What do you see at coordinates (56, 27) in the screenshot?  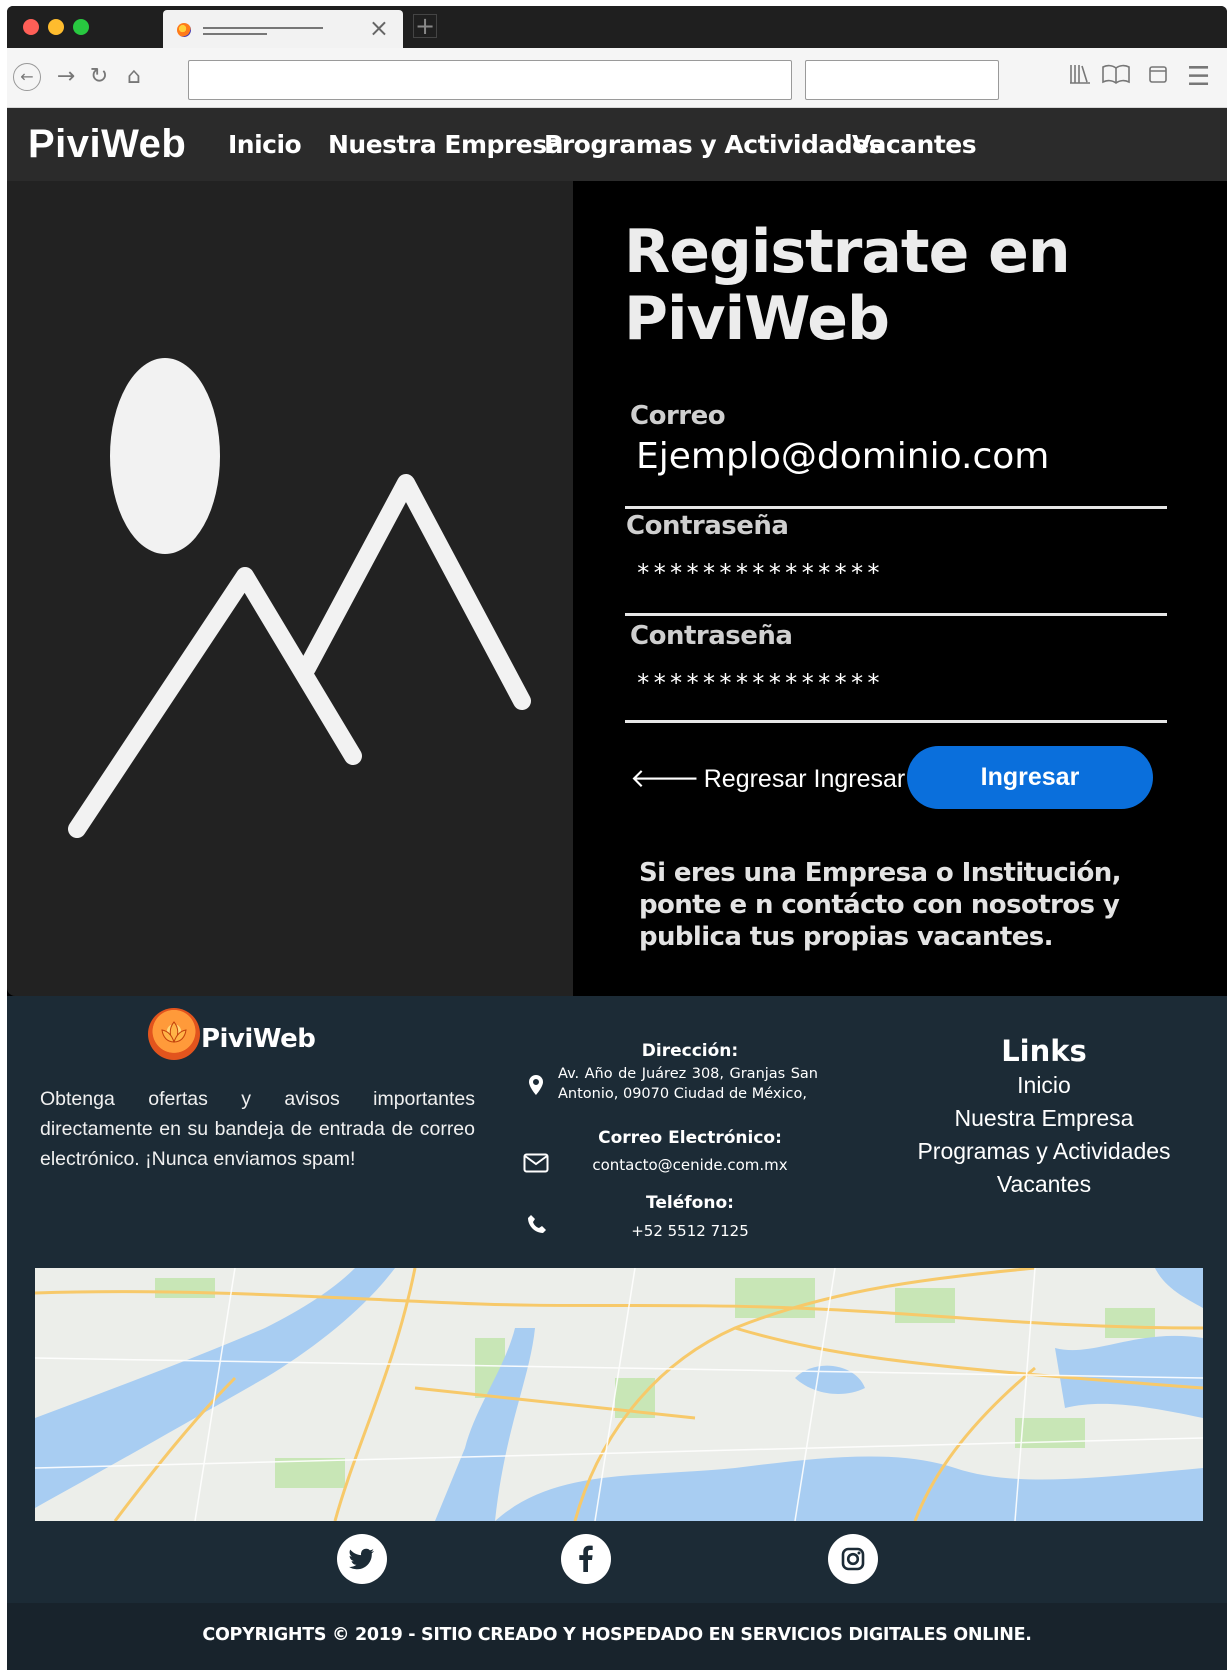 I see `minimize-window-button` at bounding box center [56, 27].